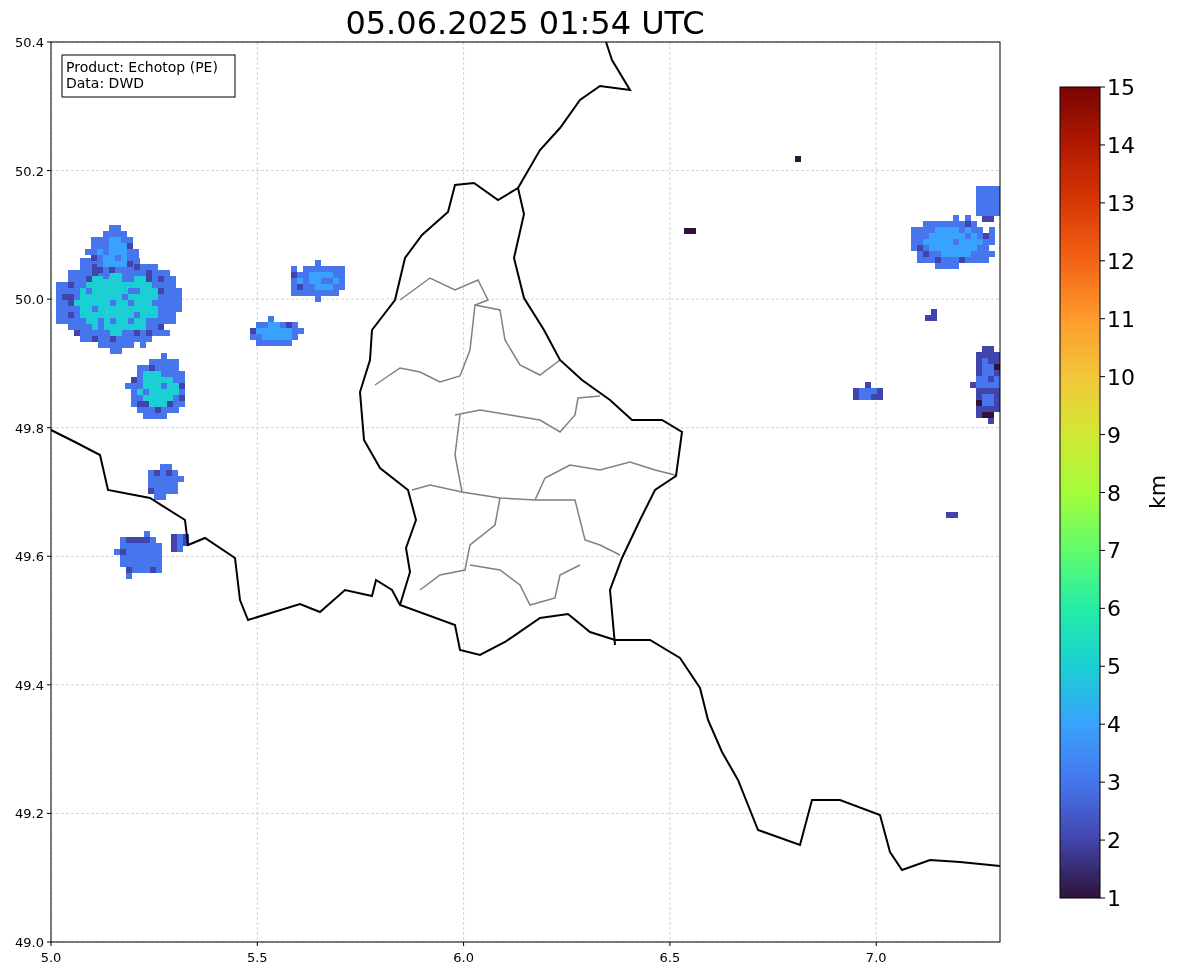 The height and width of the screenshot is (976, 1178). What do you see at coordinates (105, 83) in the screenshot?
I see `legend-text: Data: DWD` at bounding box center [105, 83].